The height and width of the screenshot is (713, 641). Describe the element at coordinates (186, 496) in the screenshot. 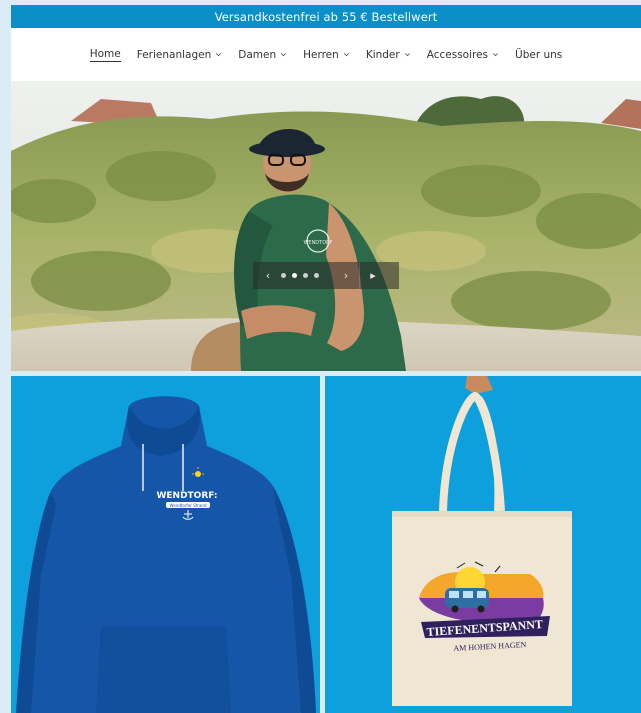

I see `hoodie-print-title: WENDTORF:` at that location.